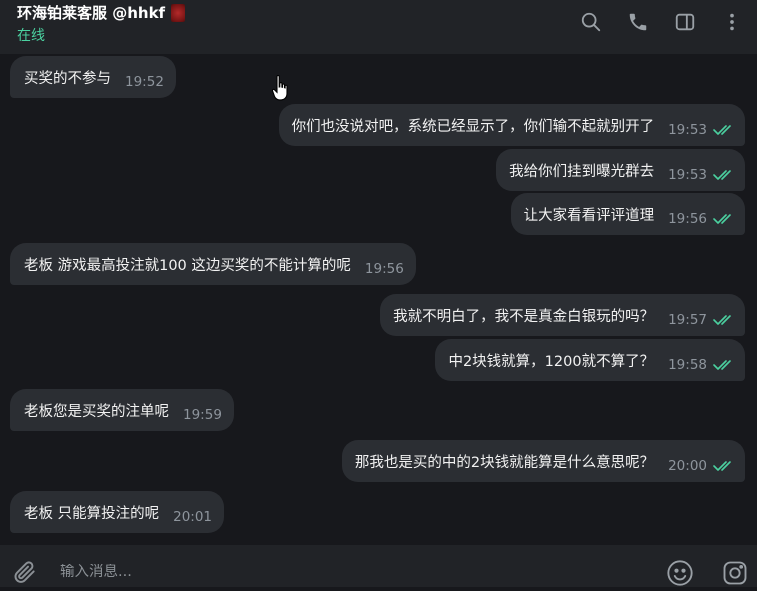 The image size is (757, 591). I want to click on message-time: 20:01, so click(193, 517).